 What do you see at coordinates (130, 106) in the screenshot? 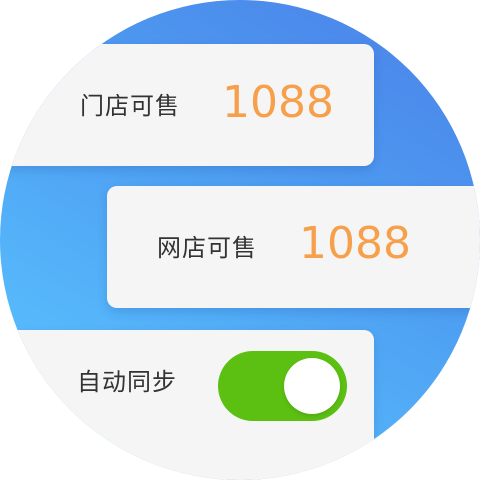
I see `store-stock-label: 门店可售` at bounding box center [130, 106].